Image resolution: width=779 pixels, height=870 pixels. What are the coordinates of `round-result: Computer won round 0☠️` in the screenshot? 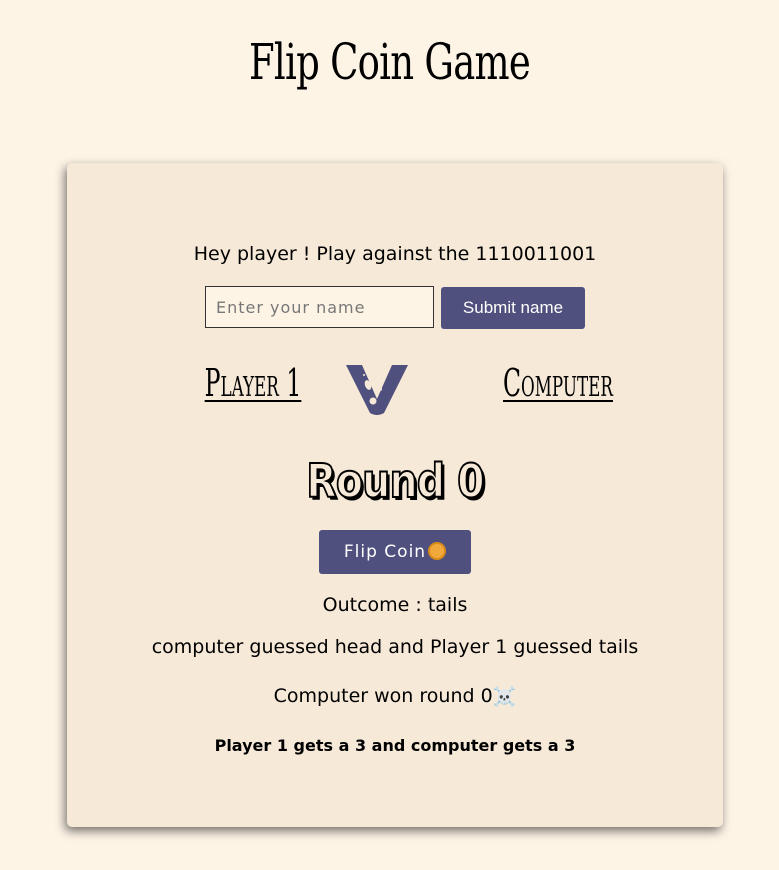 It's located at (395, 696).